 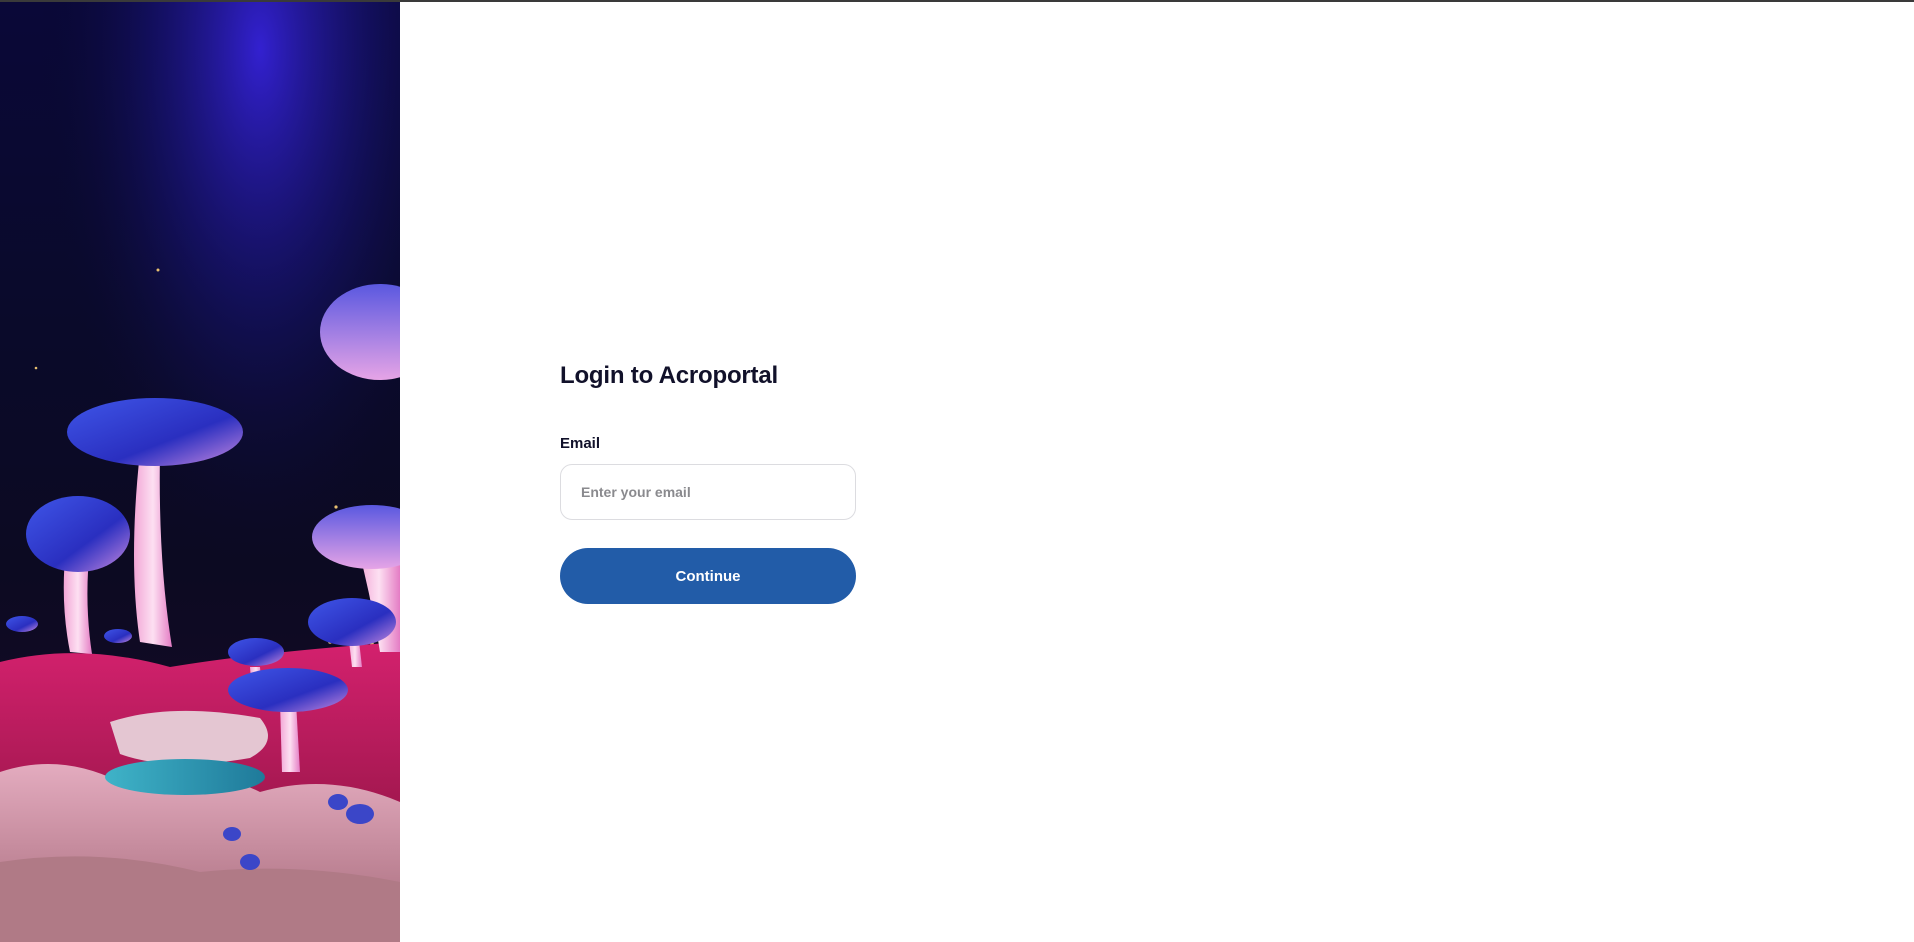 I want to click on window-top-border, so click(x=957, y=1).